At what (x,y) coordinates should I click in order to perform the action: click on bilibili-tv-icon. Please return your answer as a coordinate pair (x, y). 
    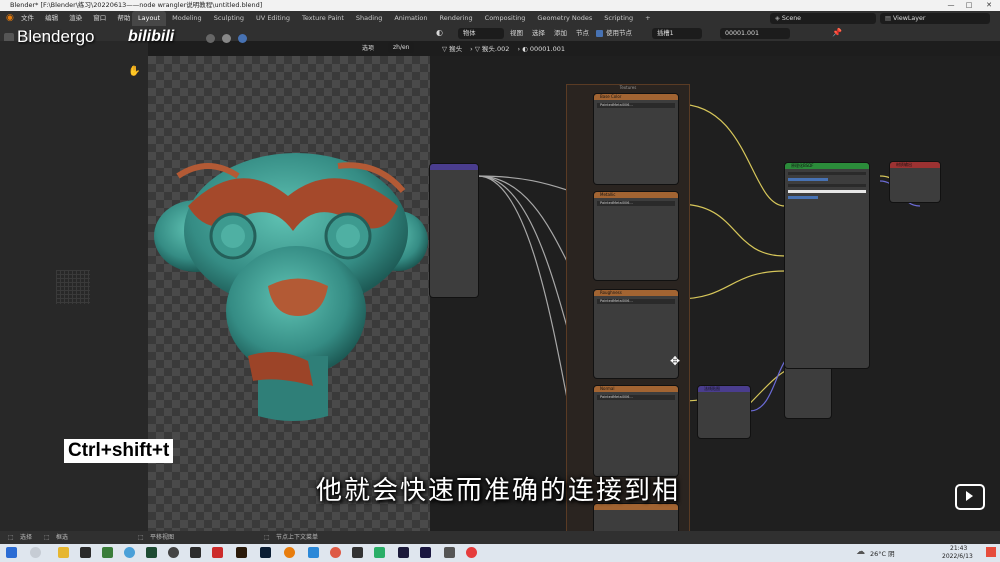
    Looking at the image, I should click on (970, 497).